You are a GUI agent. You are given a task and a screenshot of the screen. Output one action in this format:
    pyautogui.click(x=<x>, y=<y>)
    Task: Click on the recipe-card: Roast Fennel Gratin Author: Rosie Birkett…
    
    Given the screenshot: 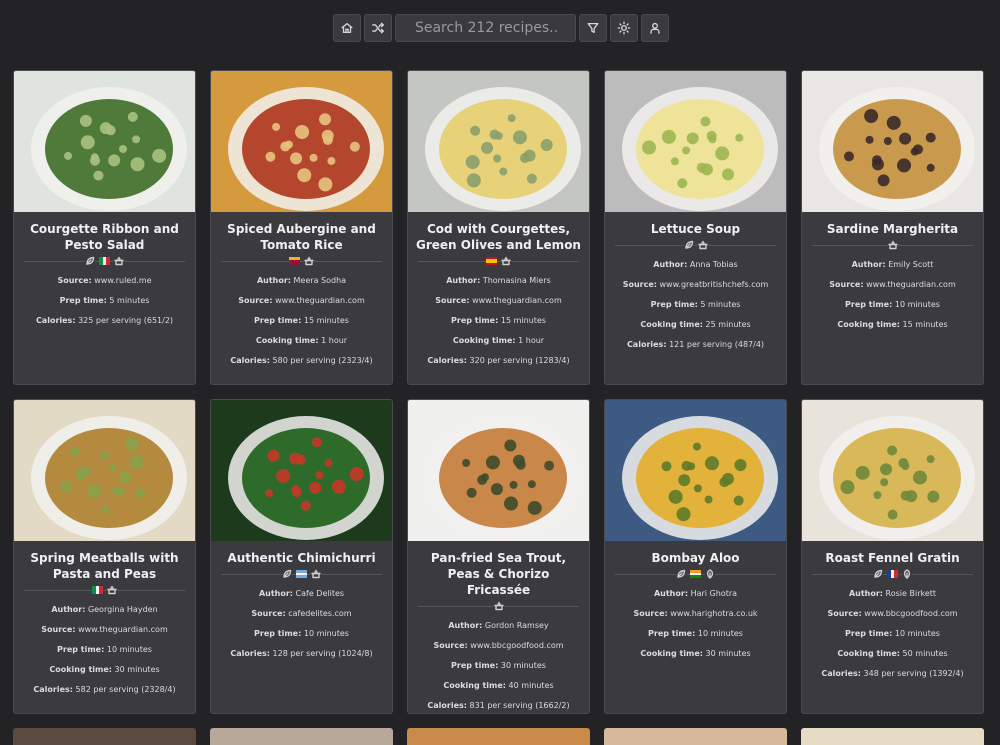 What is the action you would take?
    pyautogui.click(x=892, y=556)
    